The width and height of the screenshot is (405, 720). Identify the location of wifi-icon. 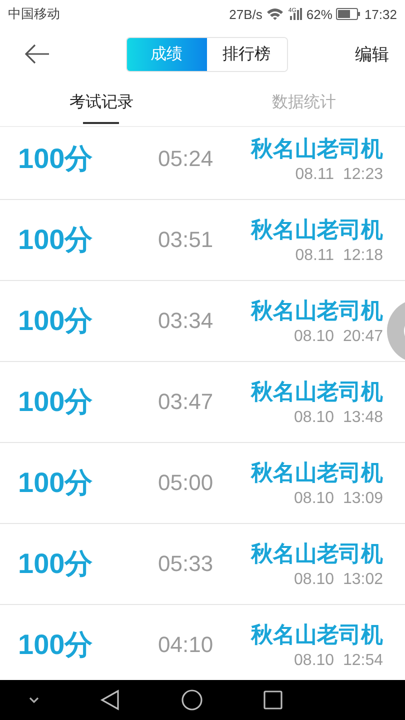
(275, 14).